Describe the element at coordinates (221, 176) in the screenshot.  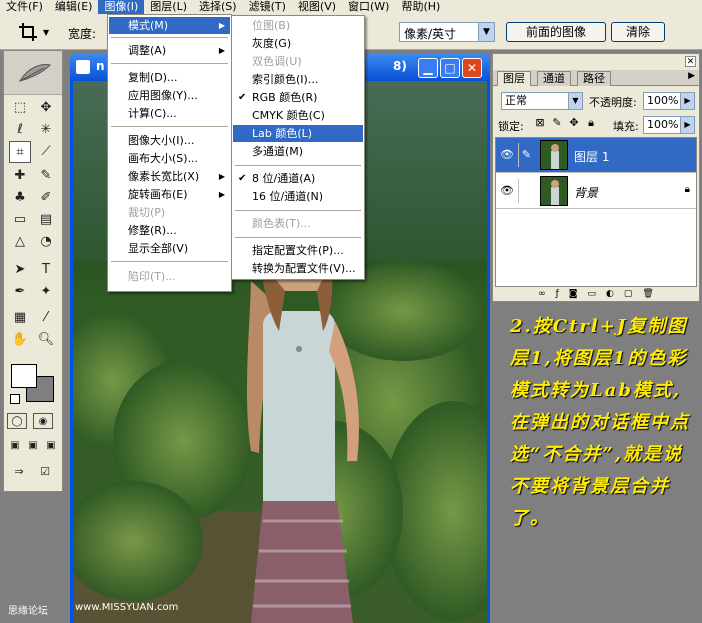
I see `submenu-arrow-icon: ▶` at that location.